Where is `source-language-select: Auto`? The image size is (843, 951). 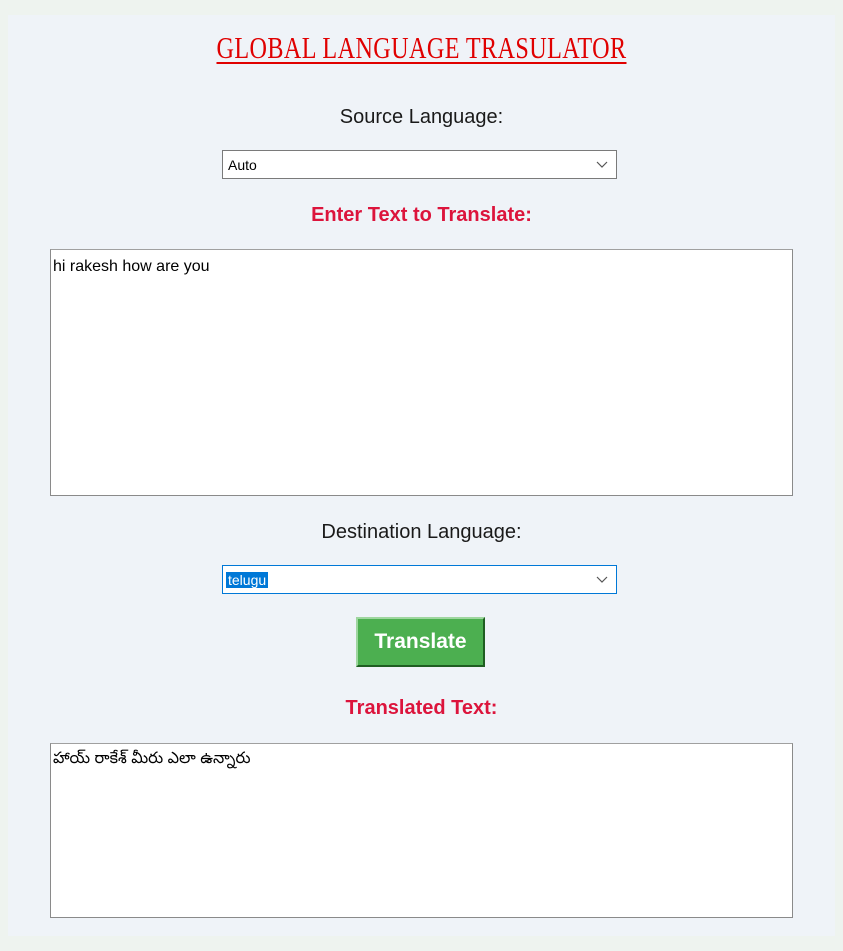 source-language-select: Auto is located at coordinates (419, 164).